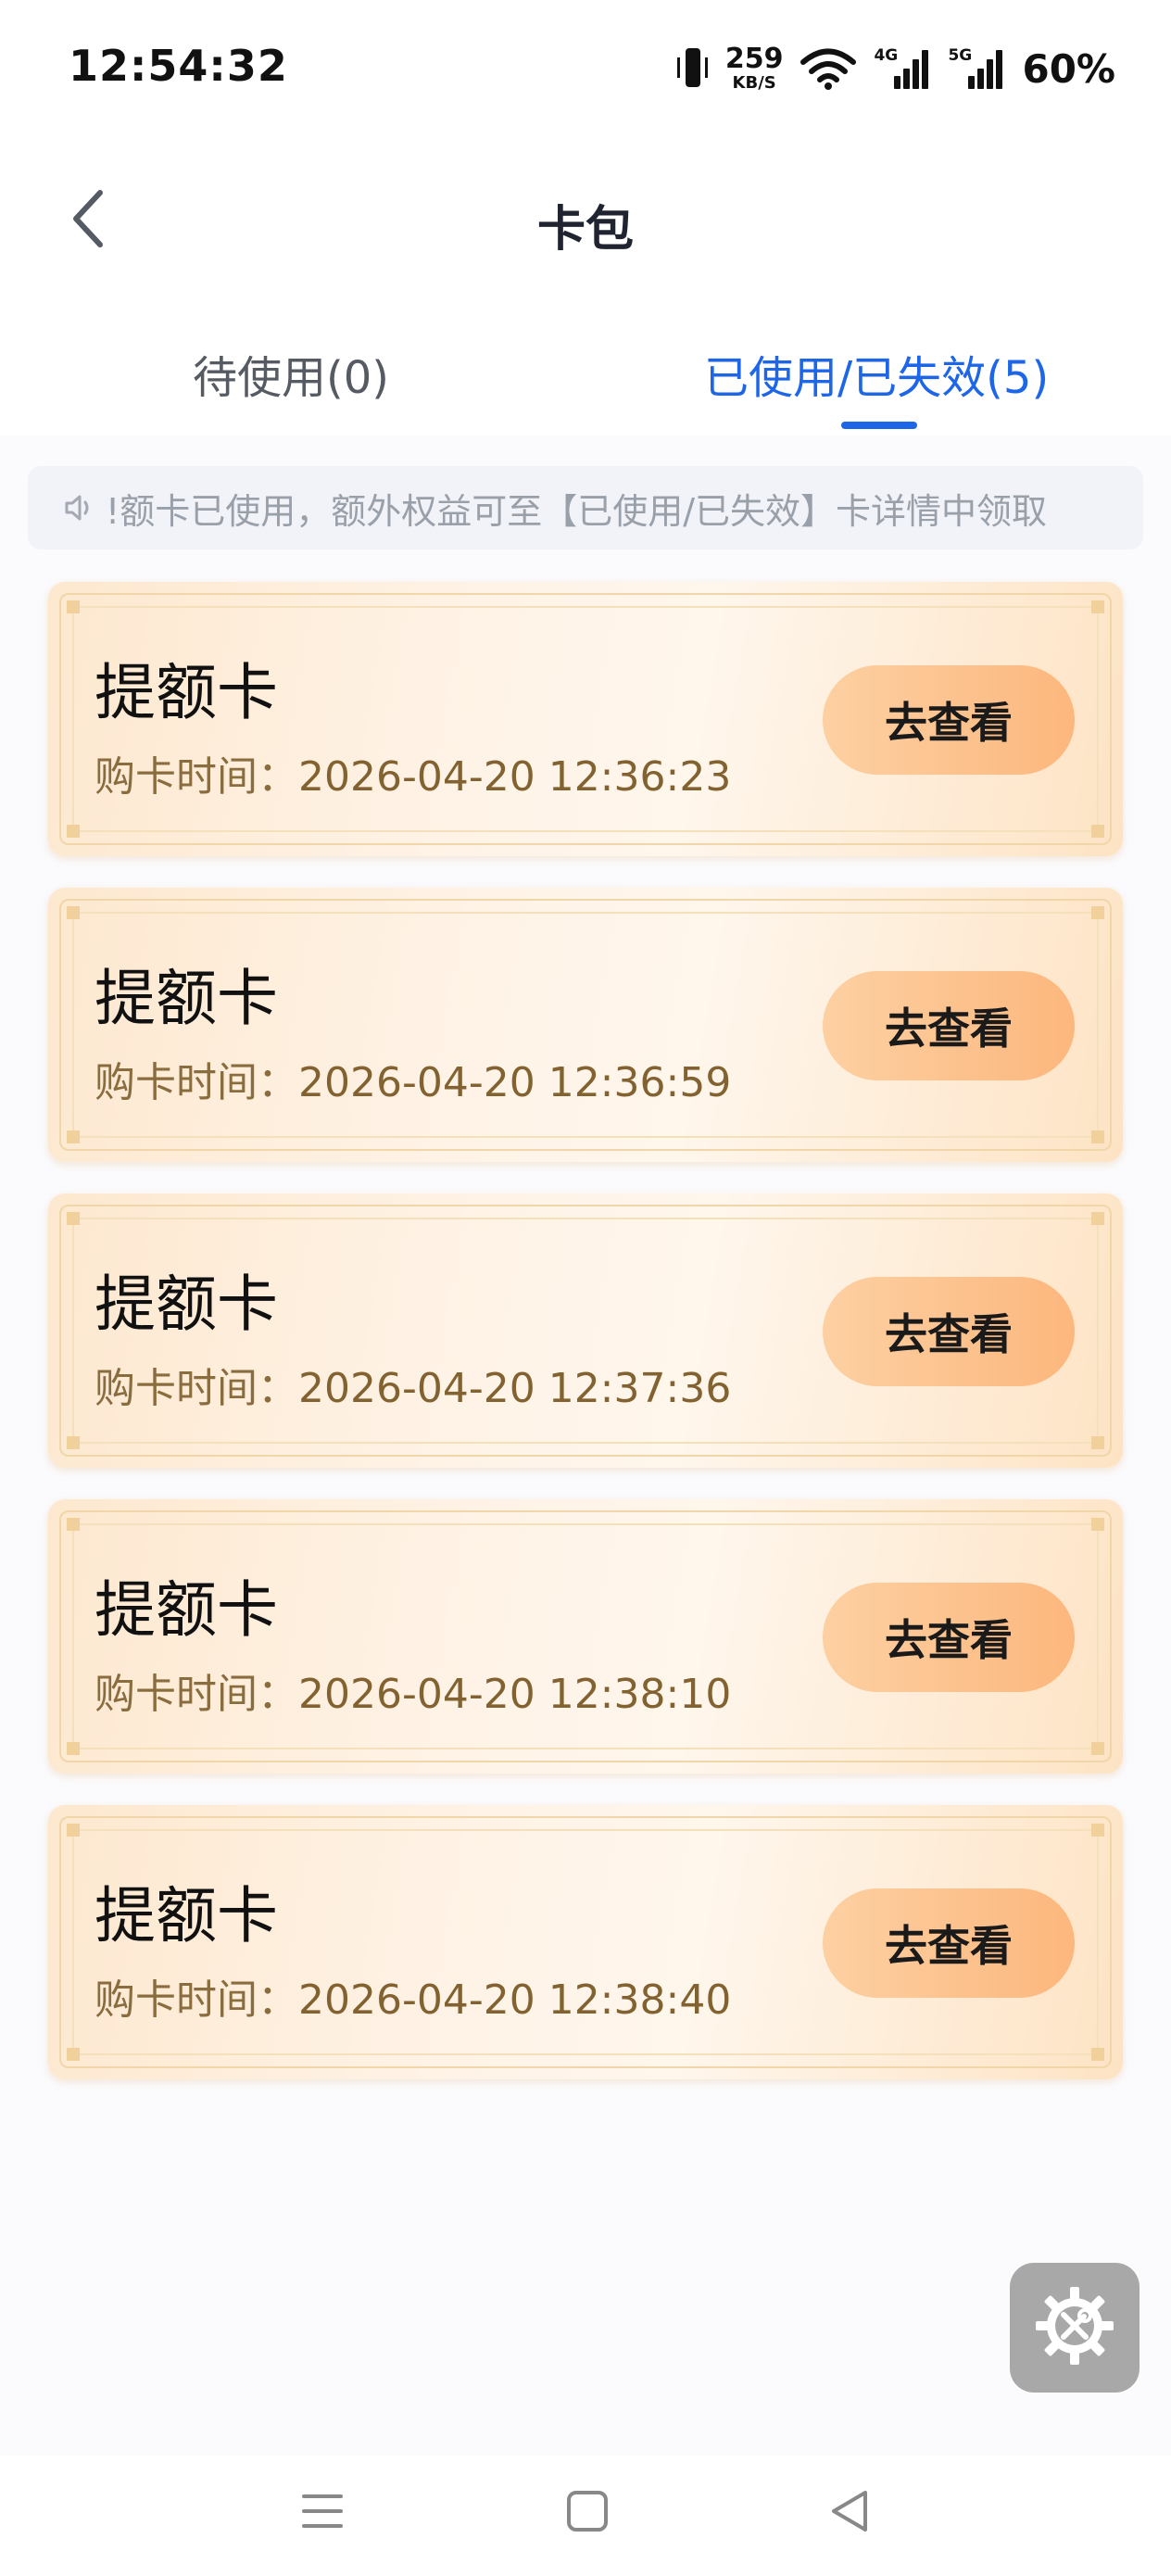 This screenshot has width=1171, height=2576. Describe the element at coordinates (515, 1388) in the screenshot. I see `card-time-value: 2026-04-20 12:37:36` at that location.